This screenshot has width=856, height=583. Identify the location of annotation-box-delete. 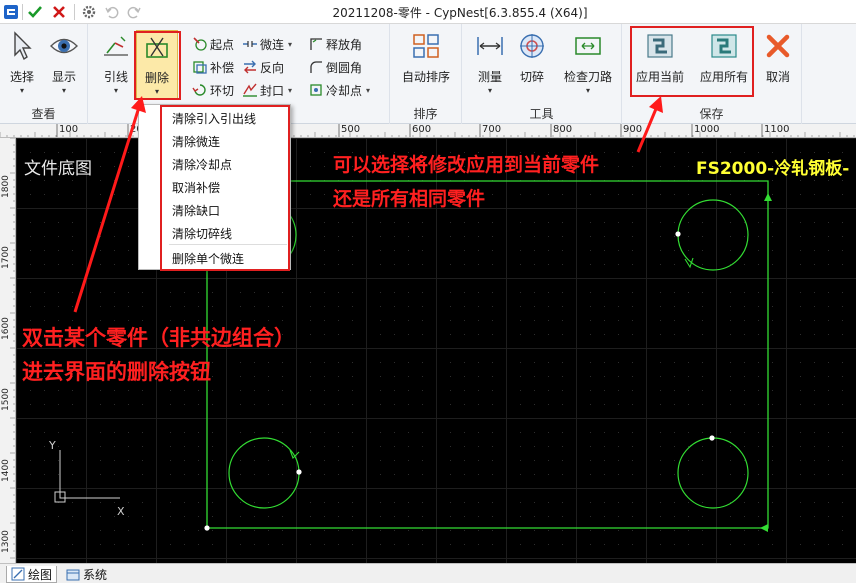
(157, 65).